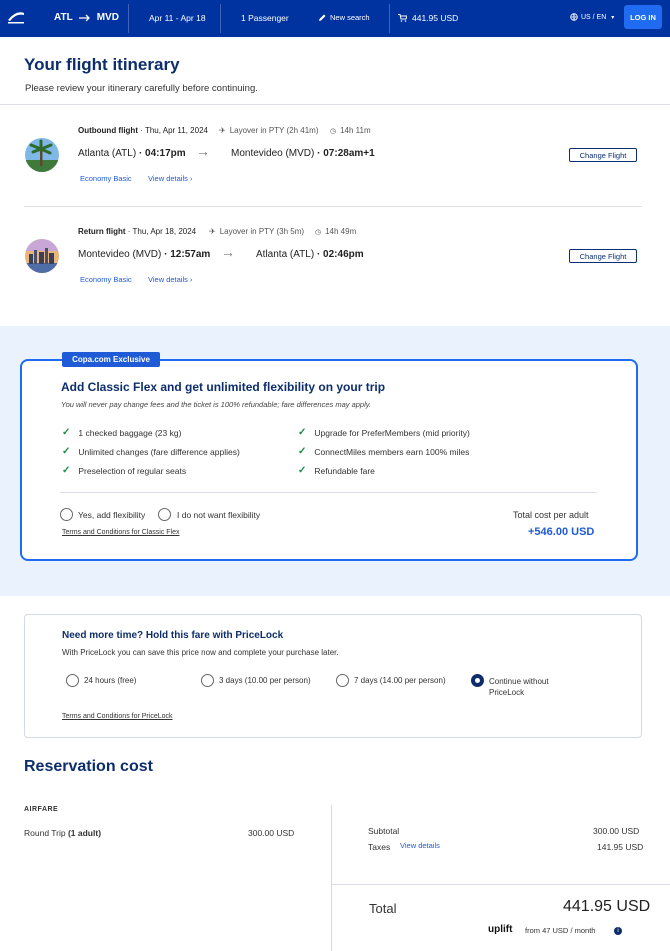 This screenshot has height=951, width=670. I want to click on login-button: LOG IN, so click(643, 17).